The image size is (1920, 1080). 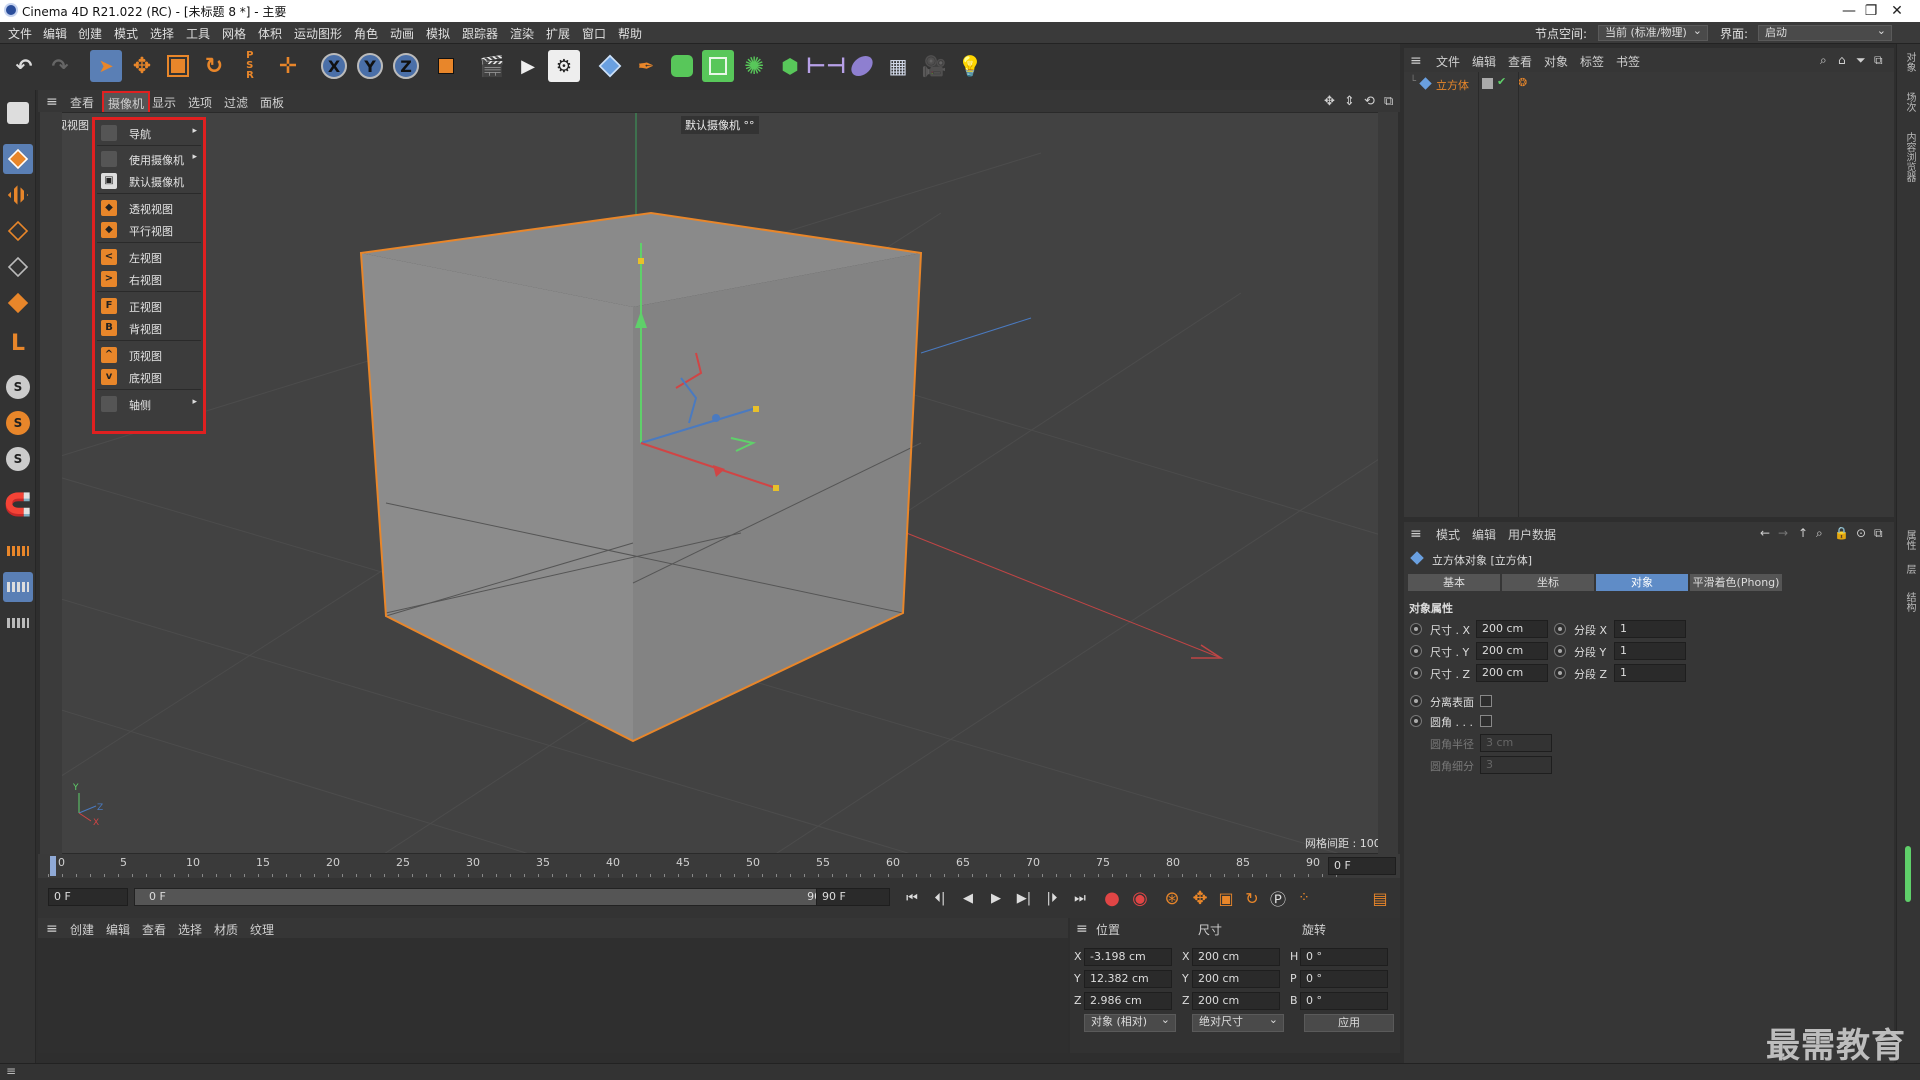 I want to click on gizmo-z-scale-handle, so click(x=756, y=409).